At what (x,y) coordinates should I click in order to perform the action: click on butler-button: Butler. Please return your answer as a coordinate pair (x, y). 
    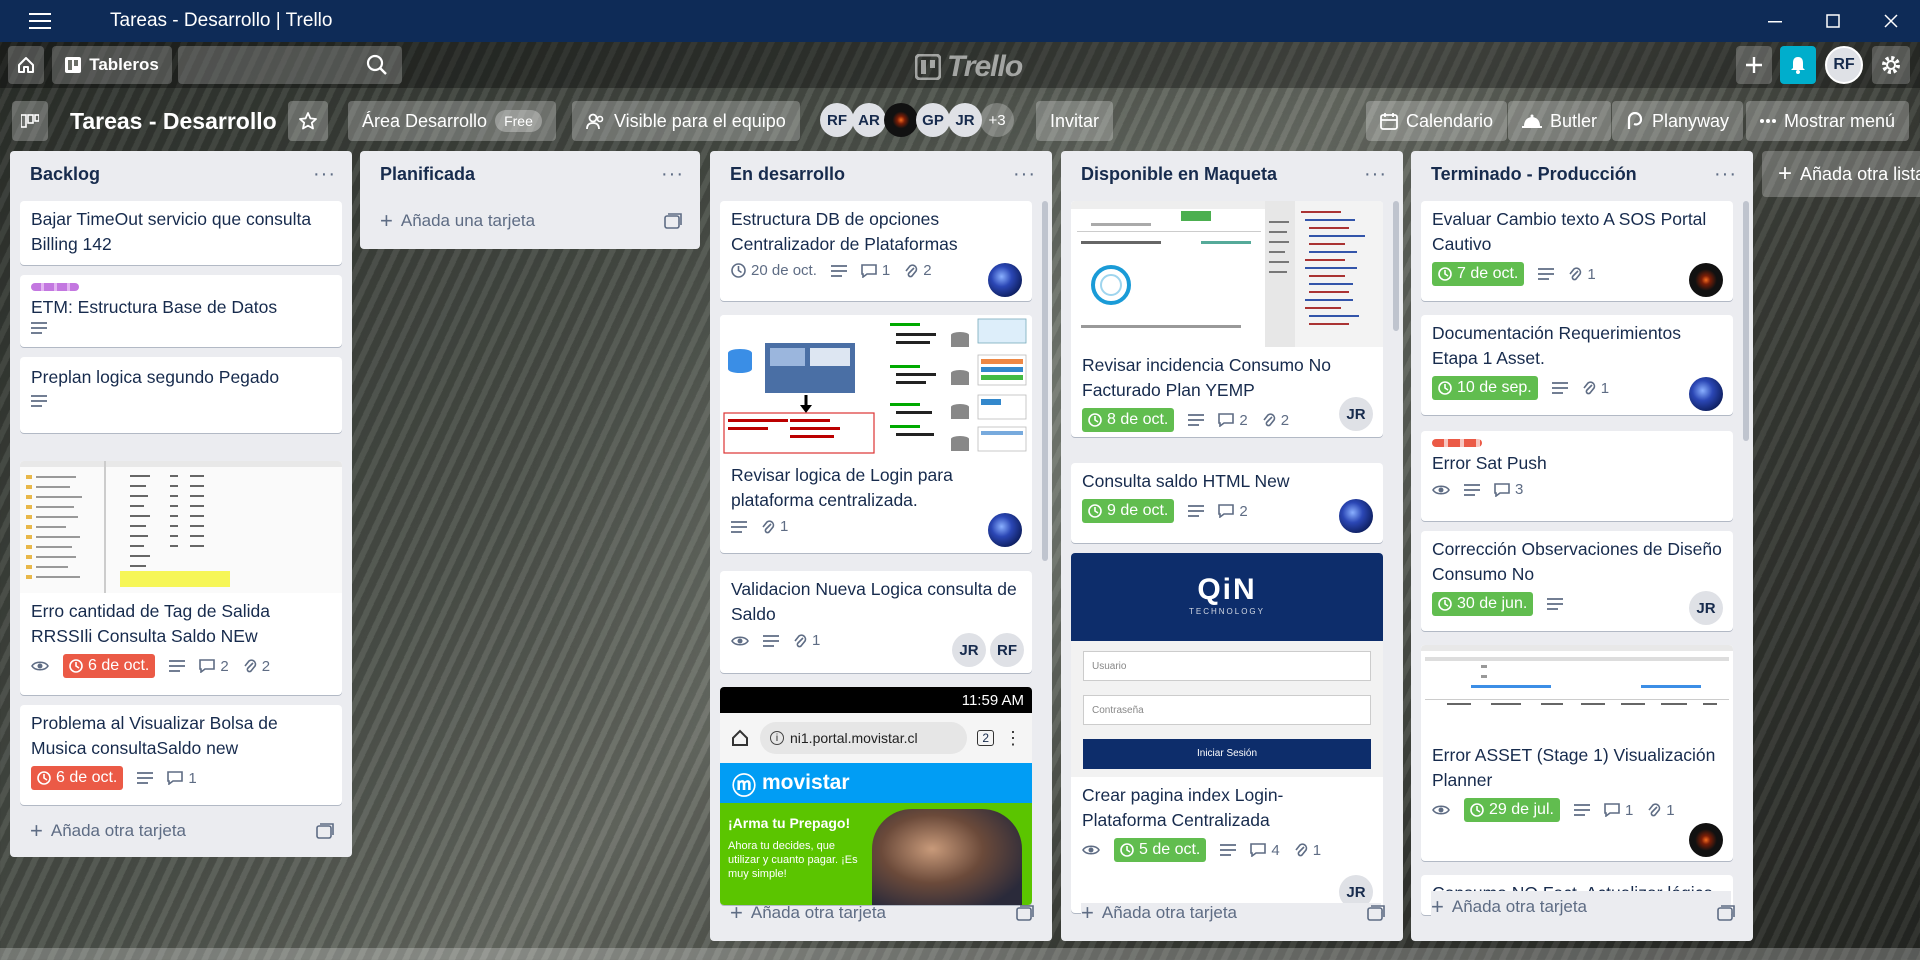
    Looking at the image, I should click on (1560, 121).